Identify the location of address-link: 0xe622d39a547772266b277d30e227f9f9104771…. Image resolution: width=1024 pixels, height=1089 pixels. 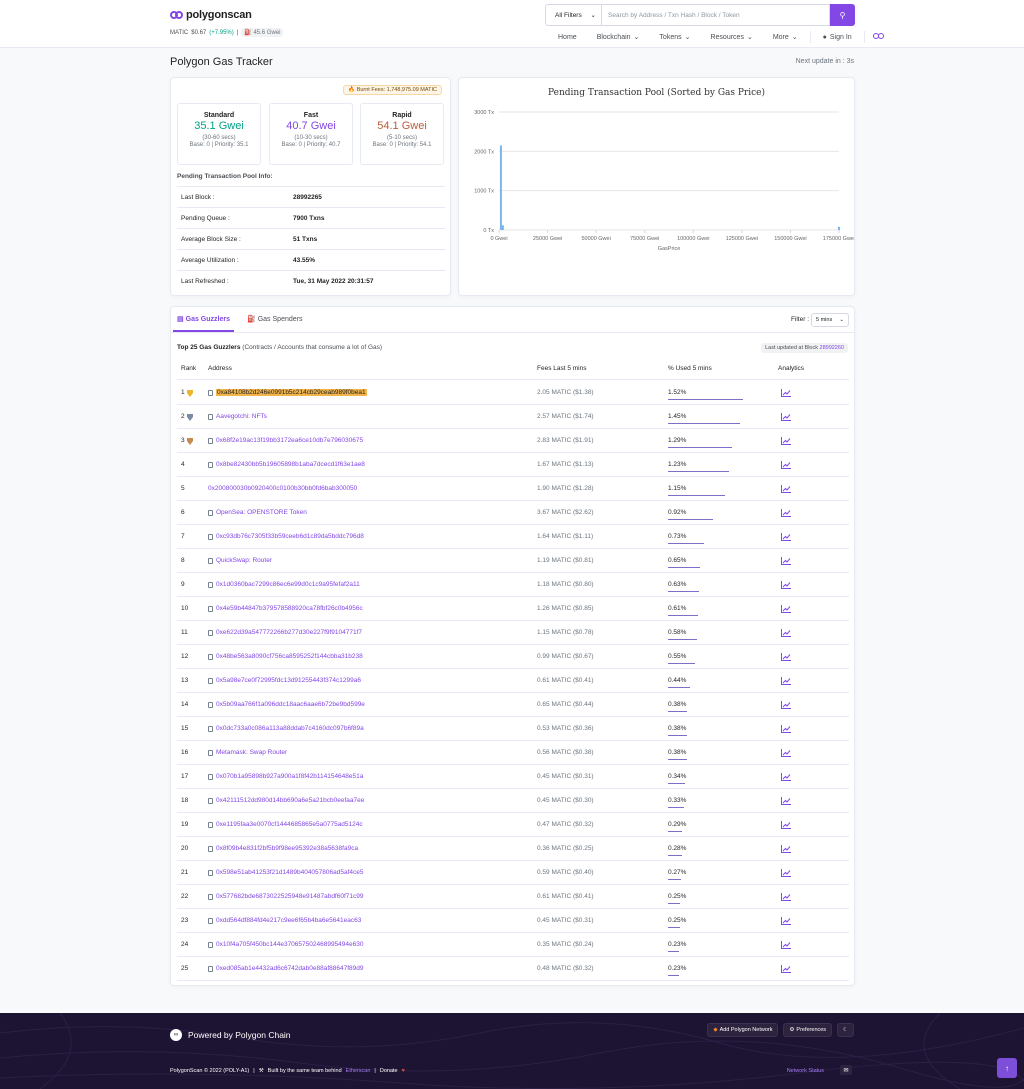
(289, 632).